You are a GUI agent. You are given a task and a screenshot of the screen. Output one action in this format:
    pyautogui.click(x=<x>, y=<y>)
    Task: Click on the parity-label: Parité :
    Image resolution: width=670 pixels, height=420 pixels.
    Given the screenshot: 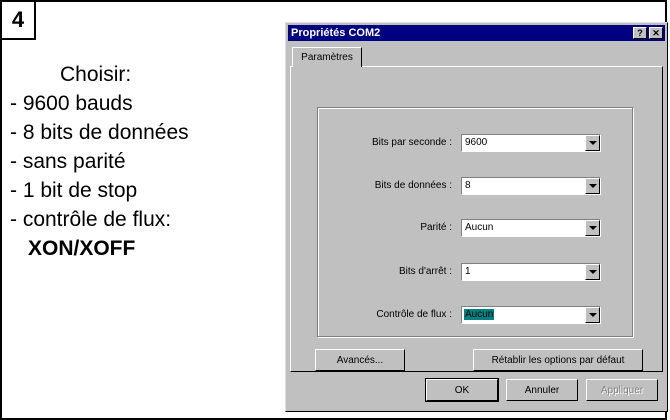 What is the action you would take?
    pyautogui.click(x=436, y=227)
    